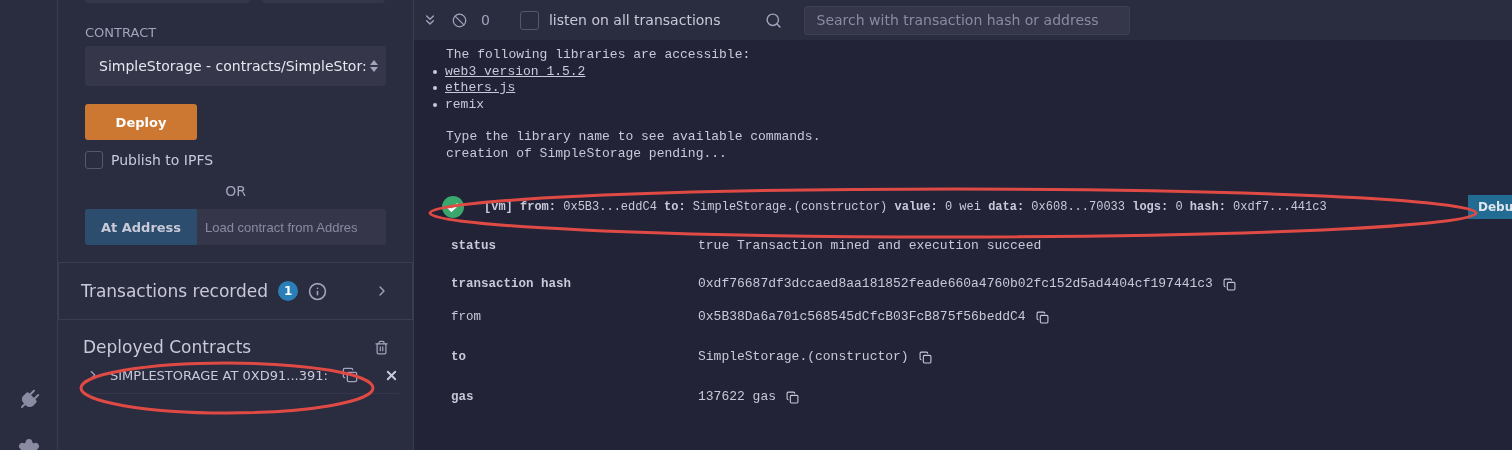 The height and width of the screenshot is (450, 1512). What do you see at coordinates (288, 291) in the screenshot?
I see `count-badge: 1` at bounding box center [288, 291].